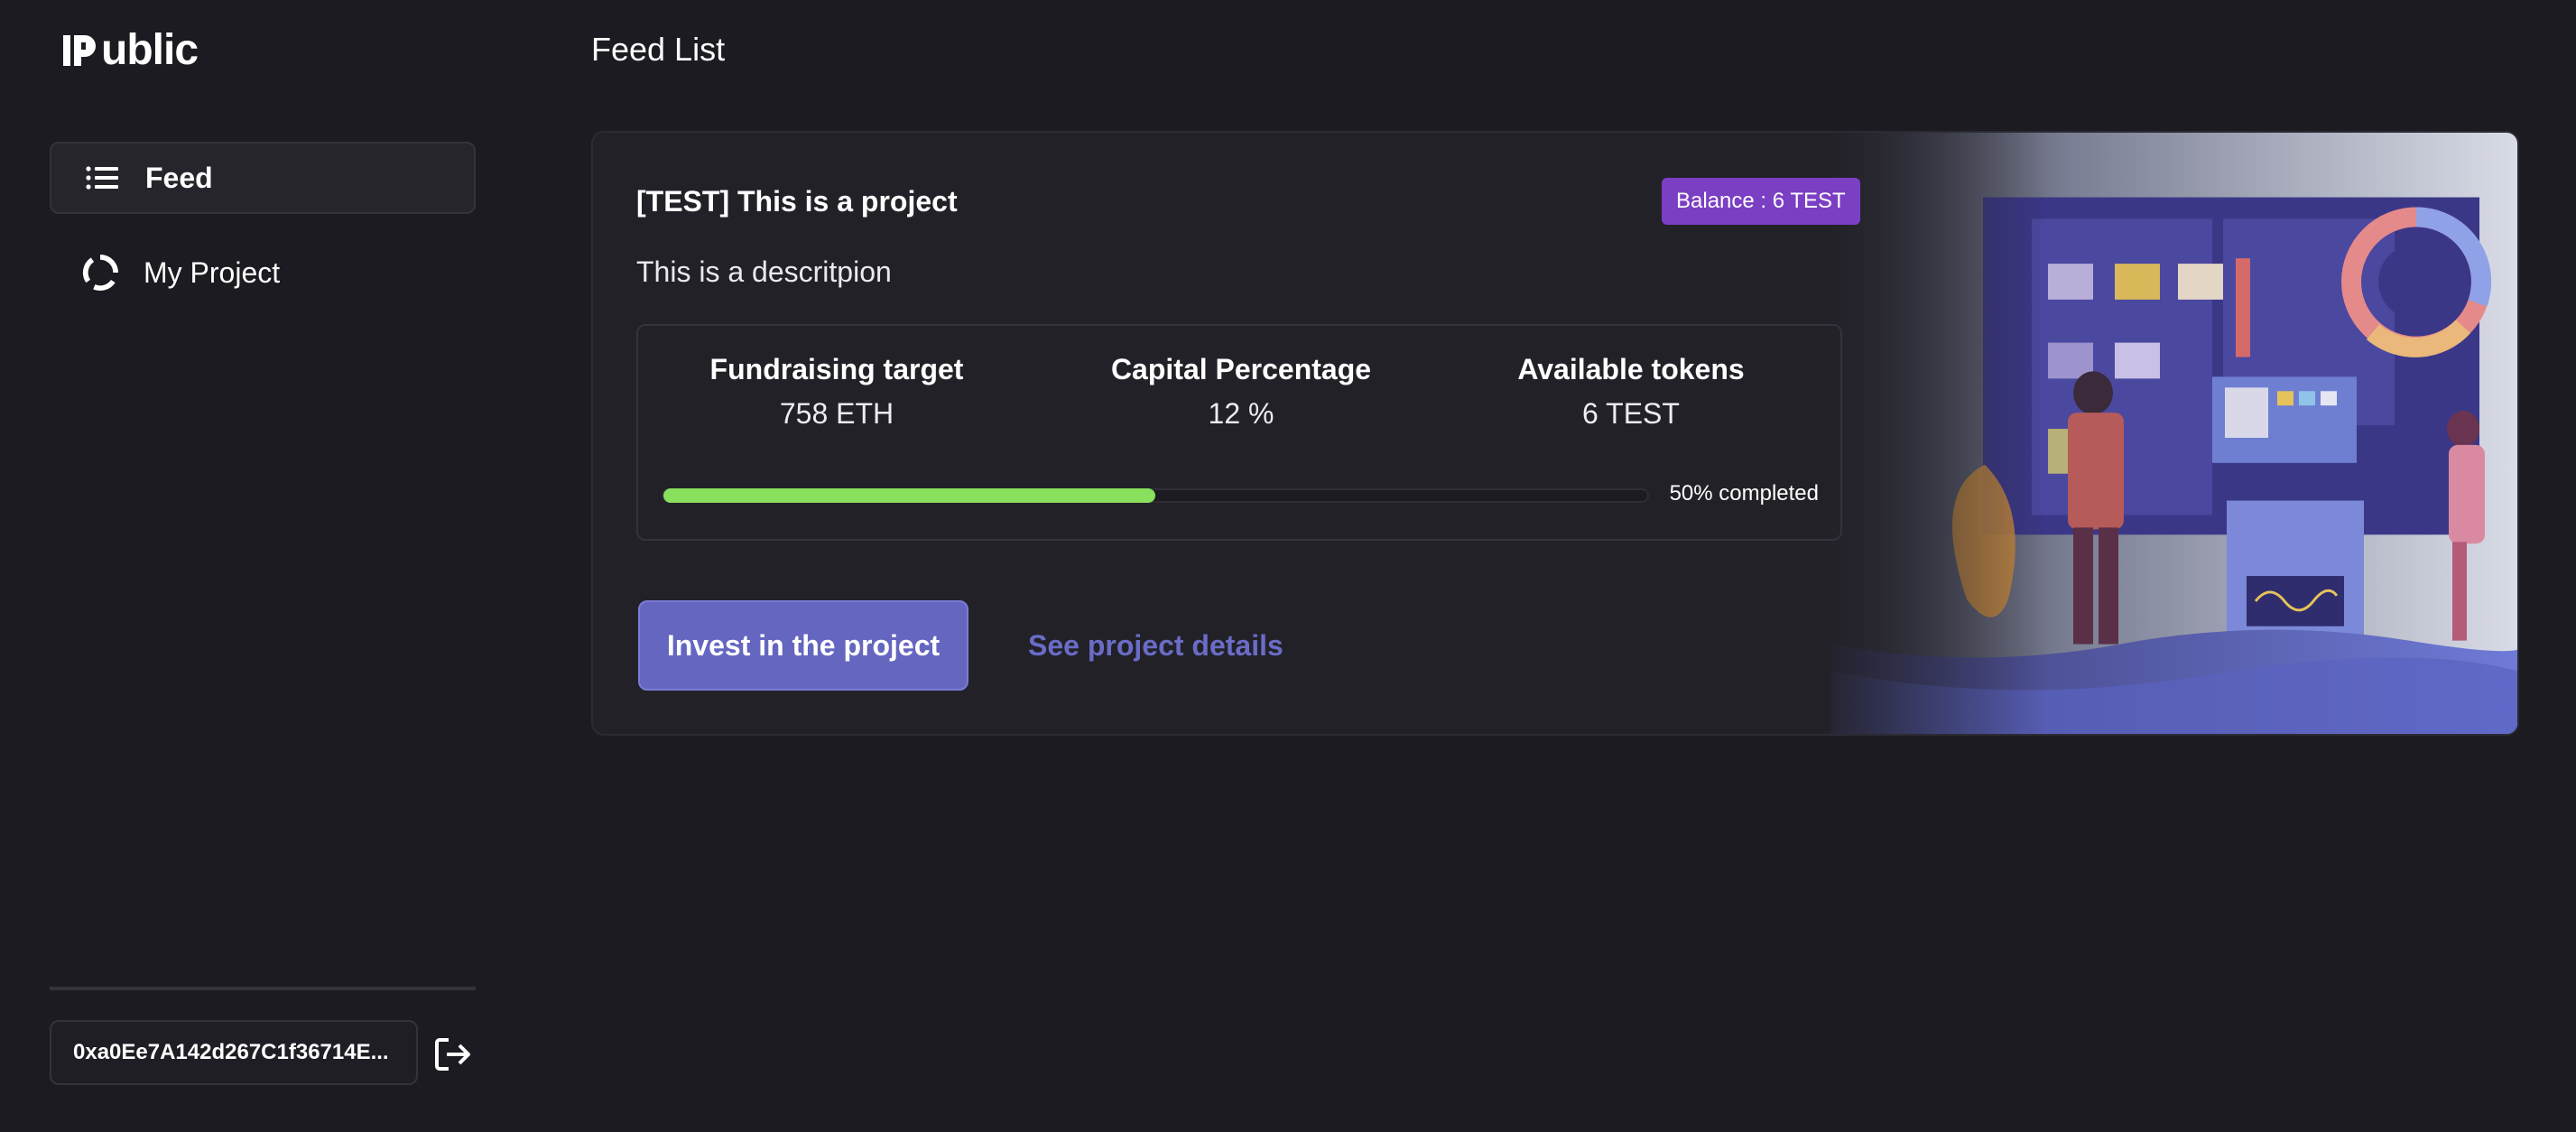 Image resolution: width=2576 pixels, height=1132 pixels. I want to click on project-description: This is a descritpion, so click(764, 272).